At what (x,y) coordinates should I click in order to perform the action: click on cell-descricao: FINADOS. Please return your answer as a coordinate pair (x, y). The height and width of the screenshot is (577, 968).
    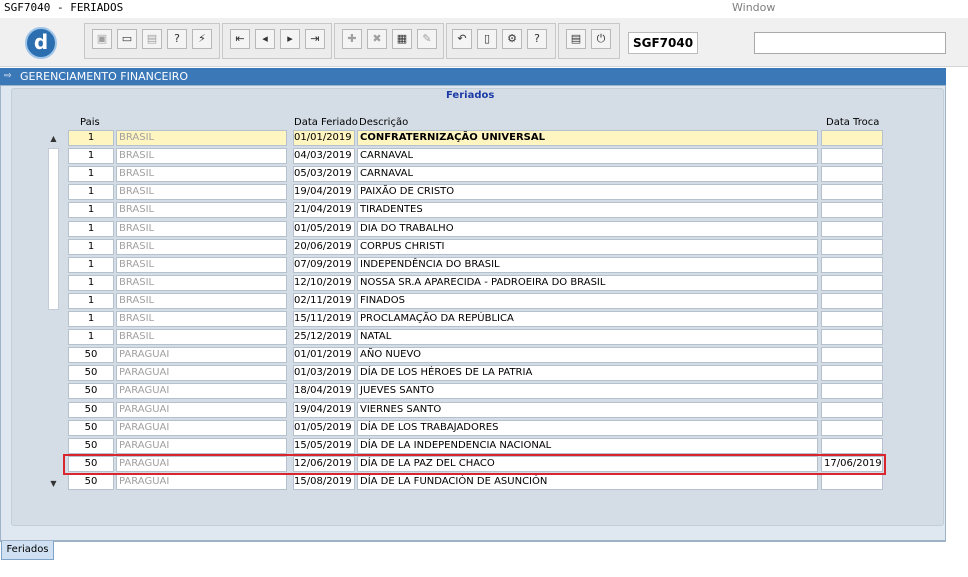
    Looking at the image, I should click on (587, 301).